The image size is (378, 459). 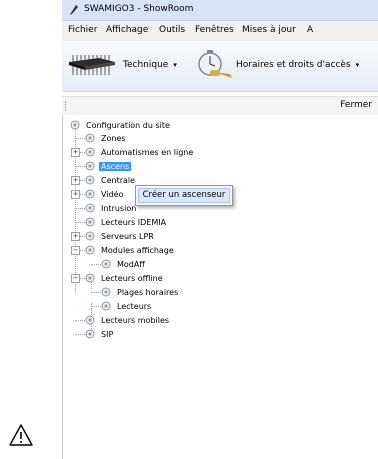 What do you see at coordinates (135, 320) in the screenshot?
I see `tree-item-label: Lecteurs mobiles` at bounding box center [135, 320].